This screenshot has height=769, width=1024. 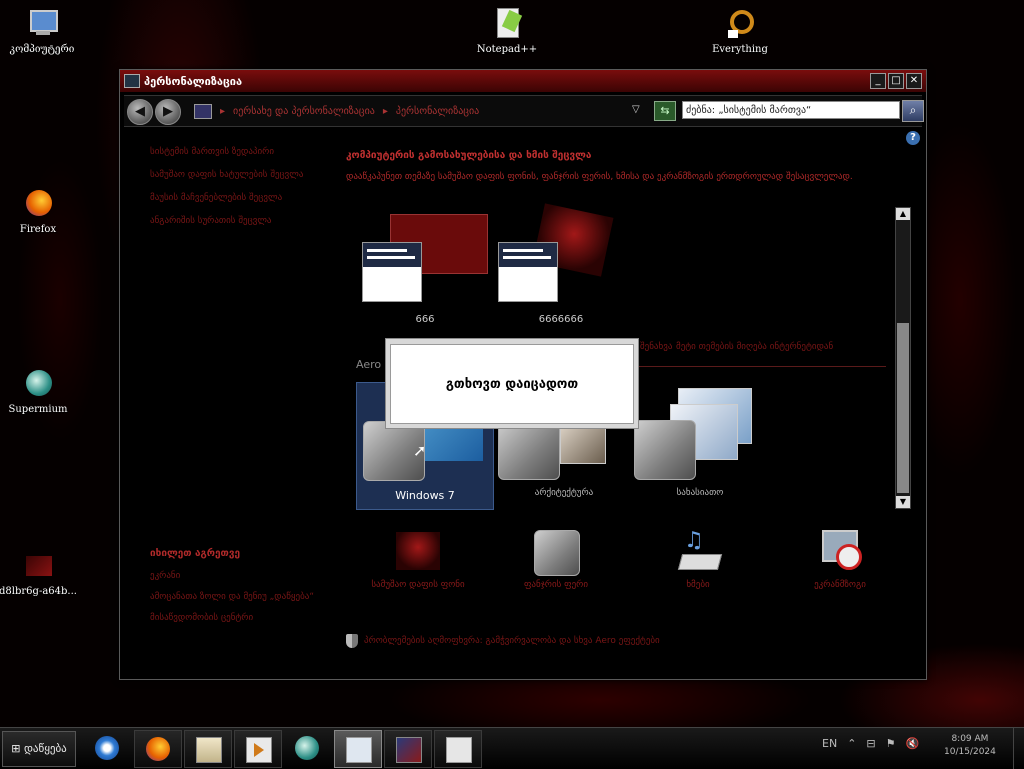 I want to click on desktop-icon-supermium: Supermium, so click(x=40, y=391).